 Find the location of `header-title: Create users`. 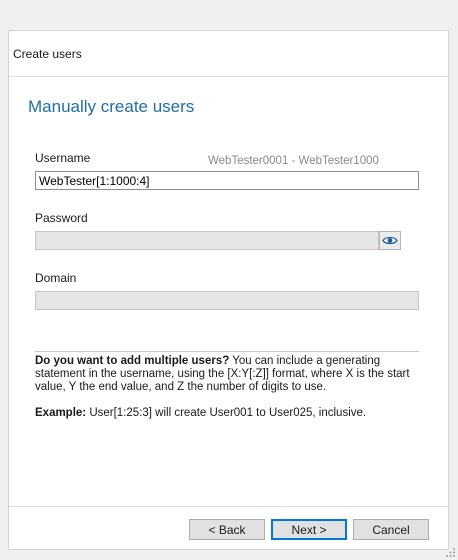

header-title: Create users is located at coordinates (47, 54).